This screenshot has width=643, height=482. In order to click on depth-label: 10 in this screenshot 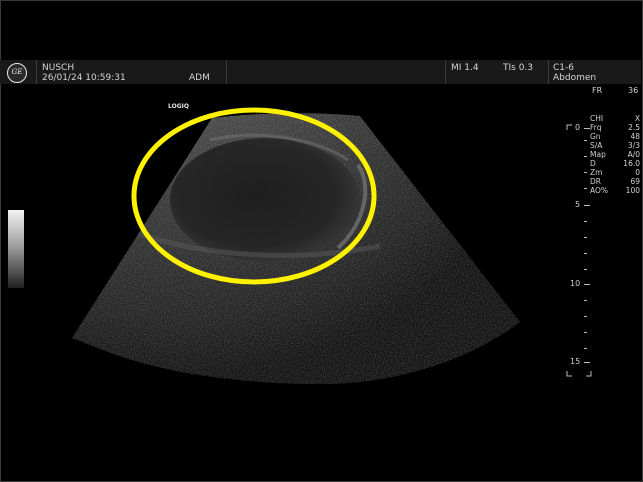, I will do `click(575, 283)`.